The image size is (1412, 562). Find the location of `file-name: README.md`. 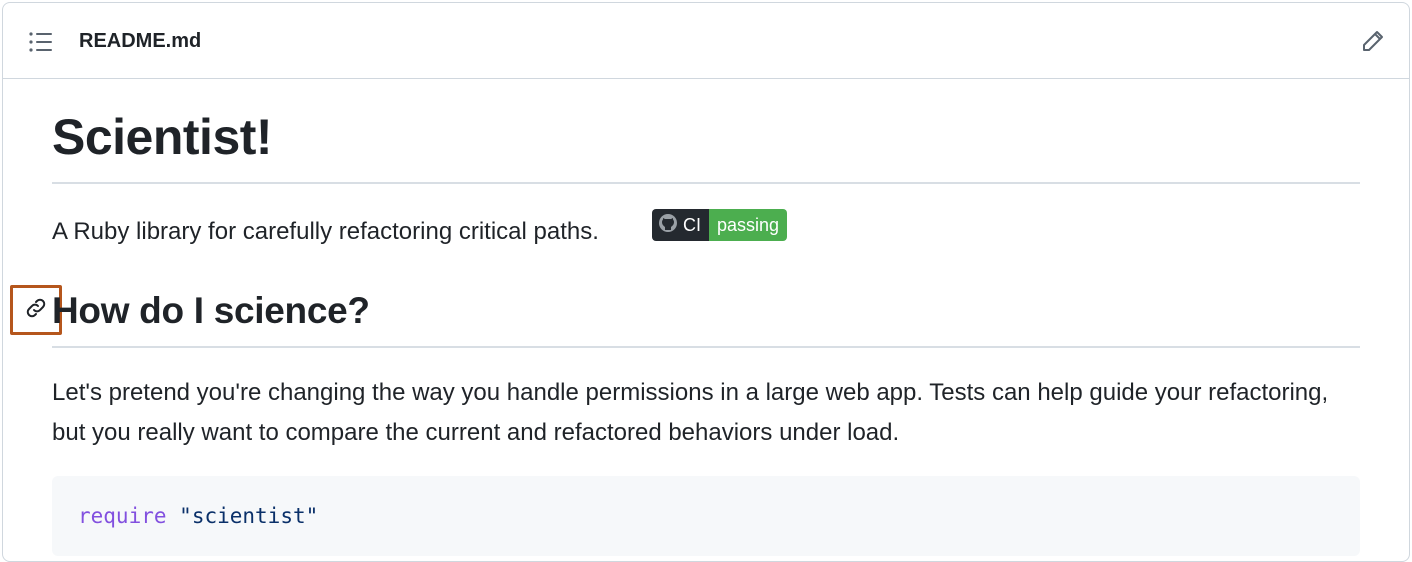

file-name: README.md is located at coordinates (140, 41).